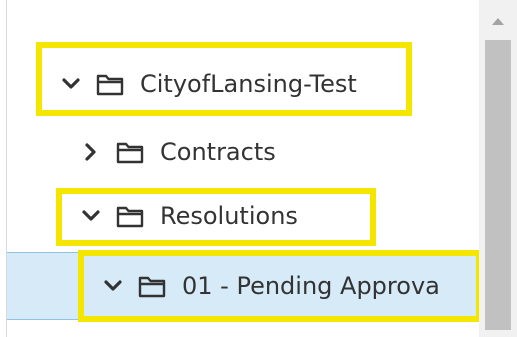 The image size is (517, 337). Describe the element at coordinates (229, 216) in the screenshot. I see `tree-item-label: Resolutions` at that location.